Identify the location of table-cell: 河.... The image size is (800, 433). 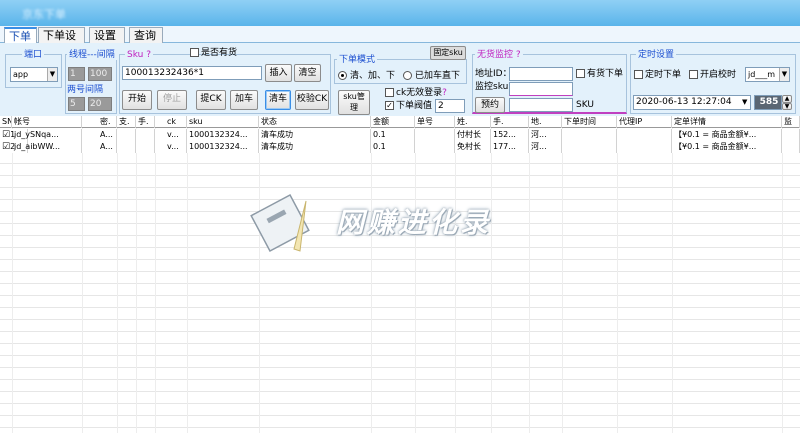
(545, 147).